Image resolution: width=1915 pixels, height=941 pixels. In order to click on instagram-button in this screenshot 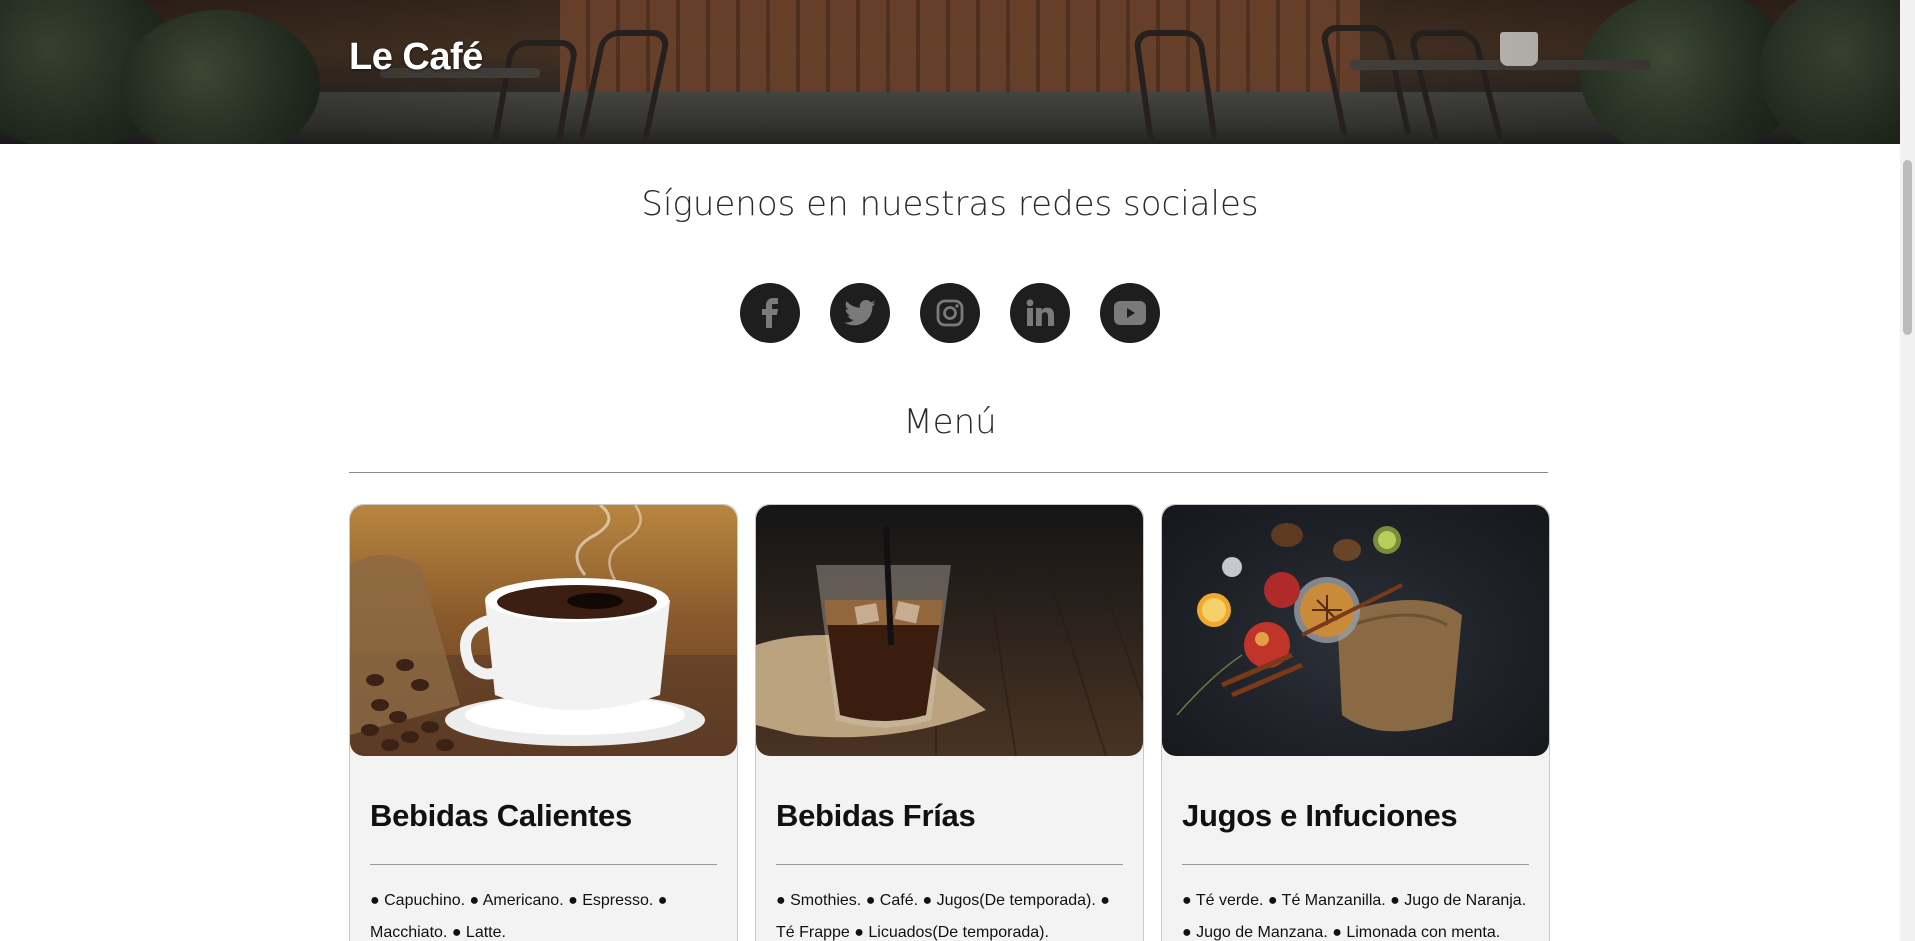, I will do `click(950, 313)`.